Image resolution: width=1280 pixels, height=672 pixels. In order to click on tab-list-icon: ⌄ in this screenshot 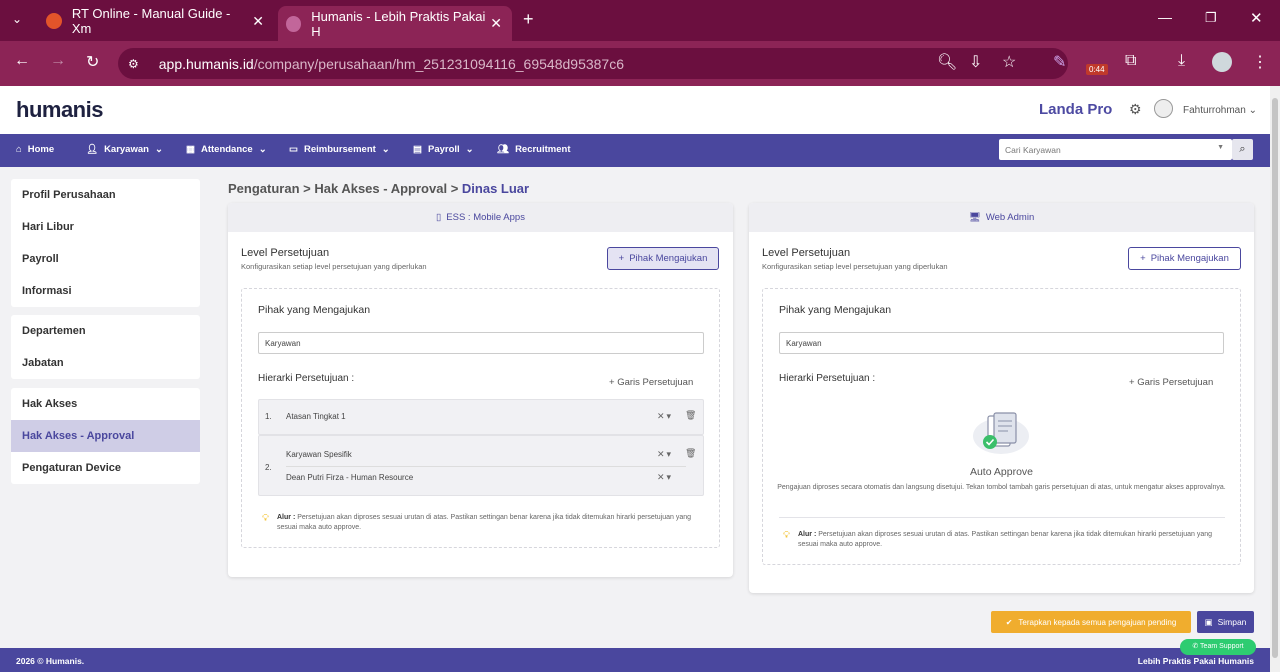, I will do `click(17, 19)`.